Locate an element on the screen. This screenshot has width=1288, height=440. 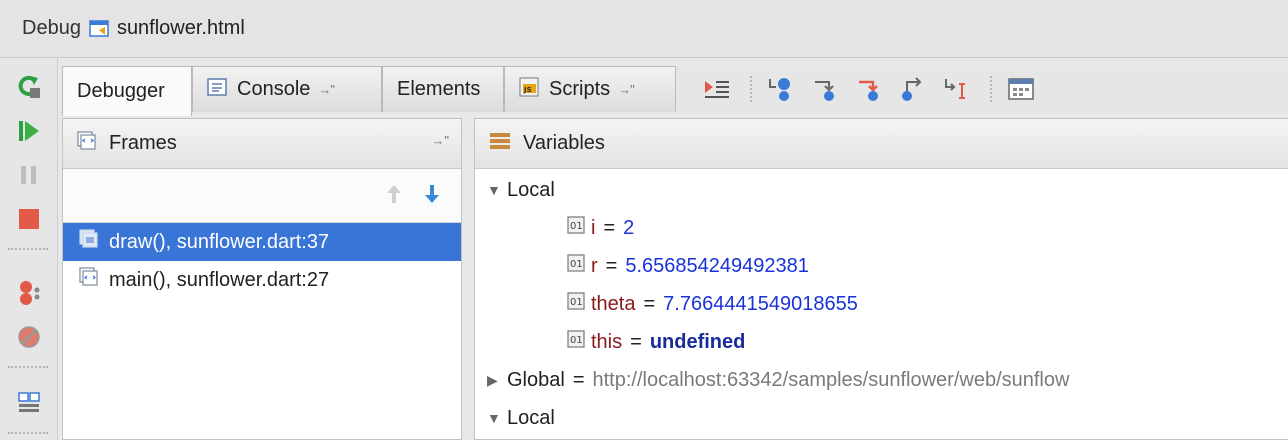
variables-header: Variables is located at coordinates (881, 144).